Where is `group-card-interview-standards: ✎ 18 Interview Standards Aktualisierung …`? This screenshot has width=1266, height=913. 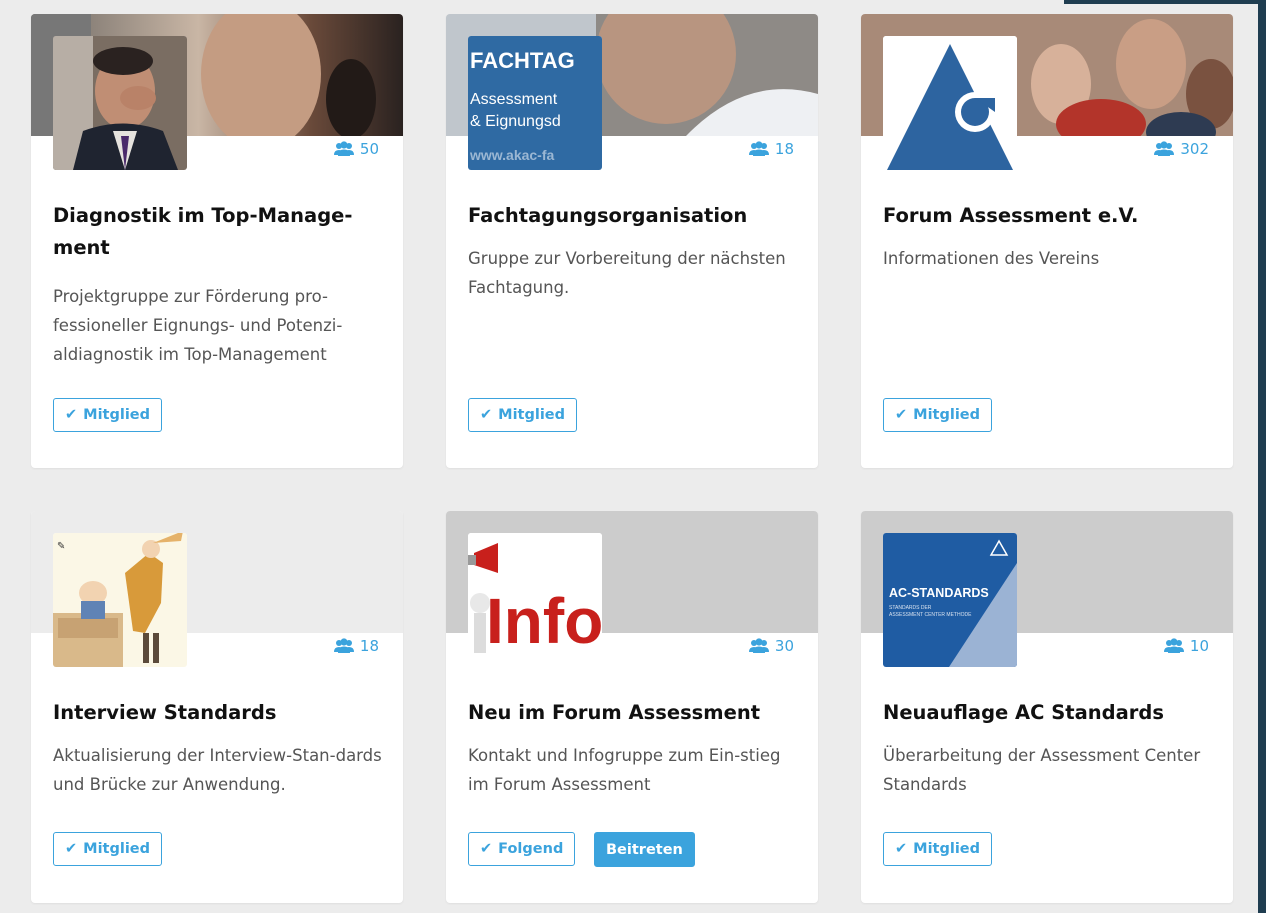 group-card-interview-standards: ✎ 18 Interview Standards Aktualisierung … is located at coordinates (217, 707).